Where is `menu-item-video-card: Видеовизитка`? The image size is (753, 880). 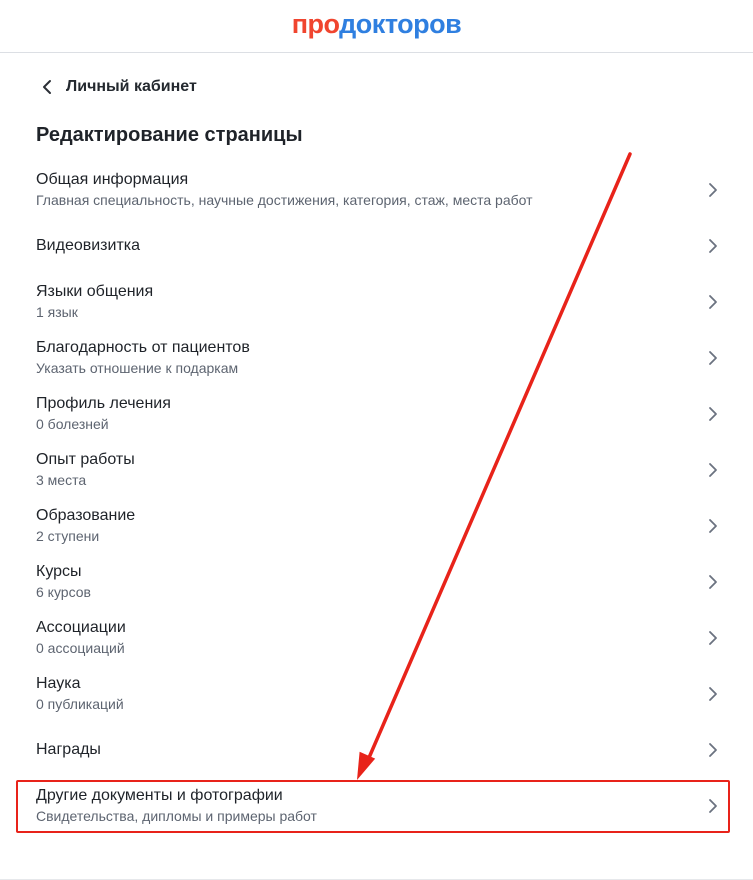 menu-item-video-card: Видеовизитка is located at coordinates (373, 246).